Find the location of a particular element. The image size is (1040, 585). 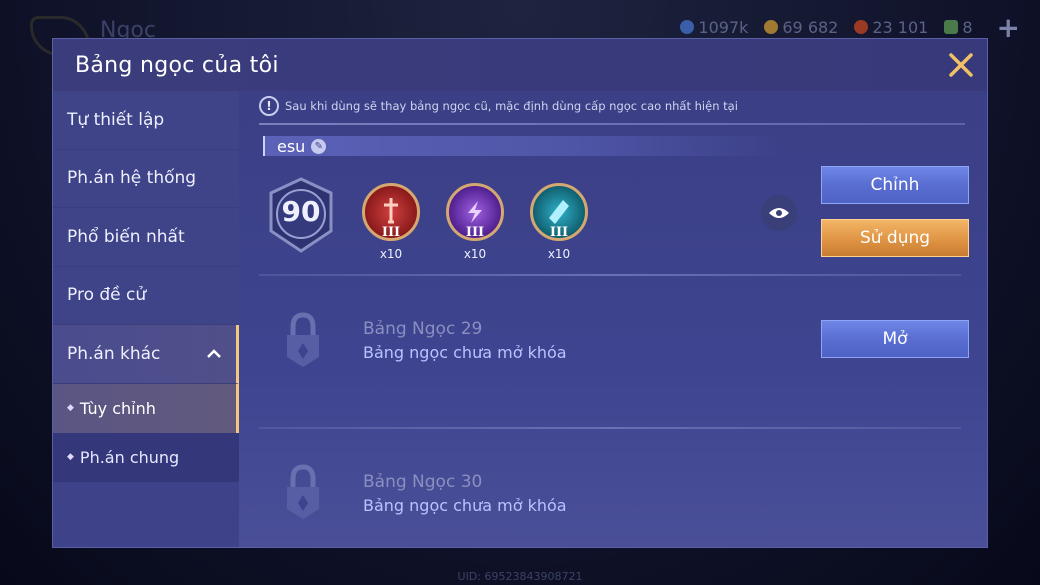

modal-title: Bảng ngọc của tôi is located at coordinates (177, 65).